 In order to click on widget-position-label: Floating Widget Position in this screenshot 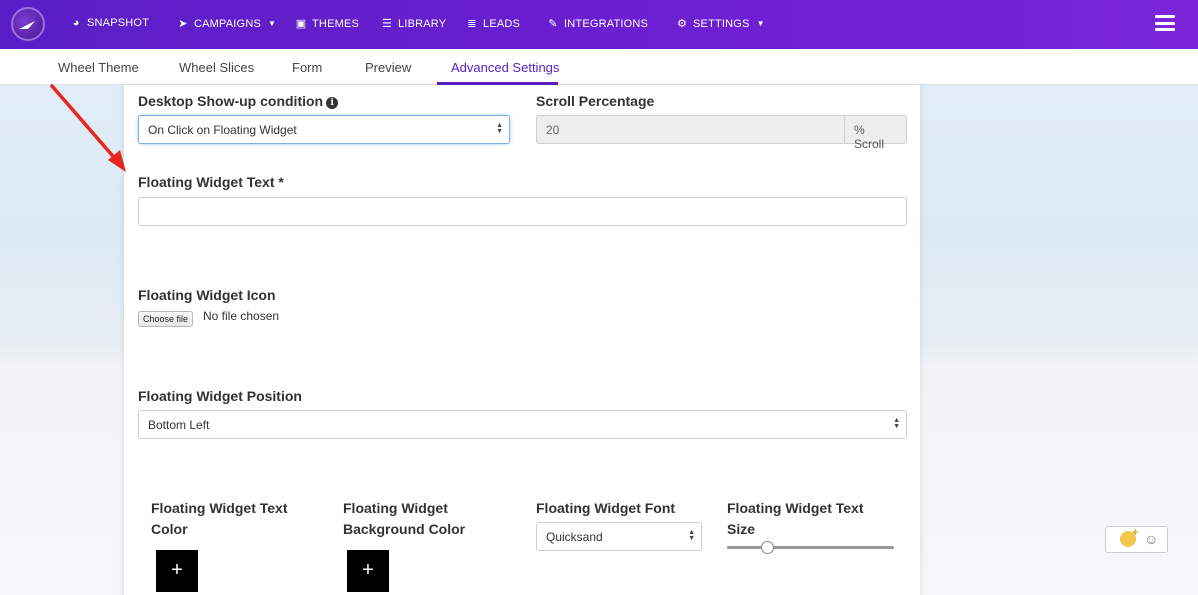, I will do `click(220, 396)`.